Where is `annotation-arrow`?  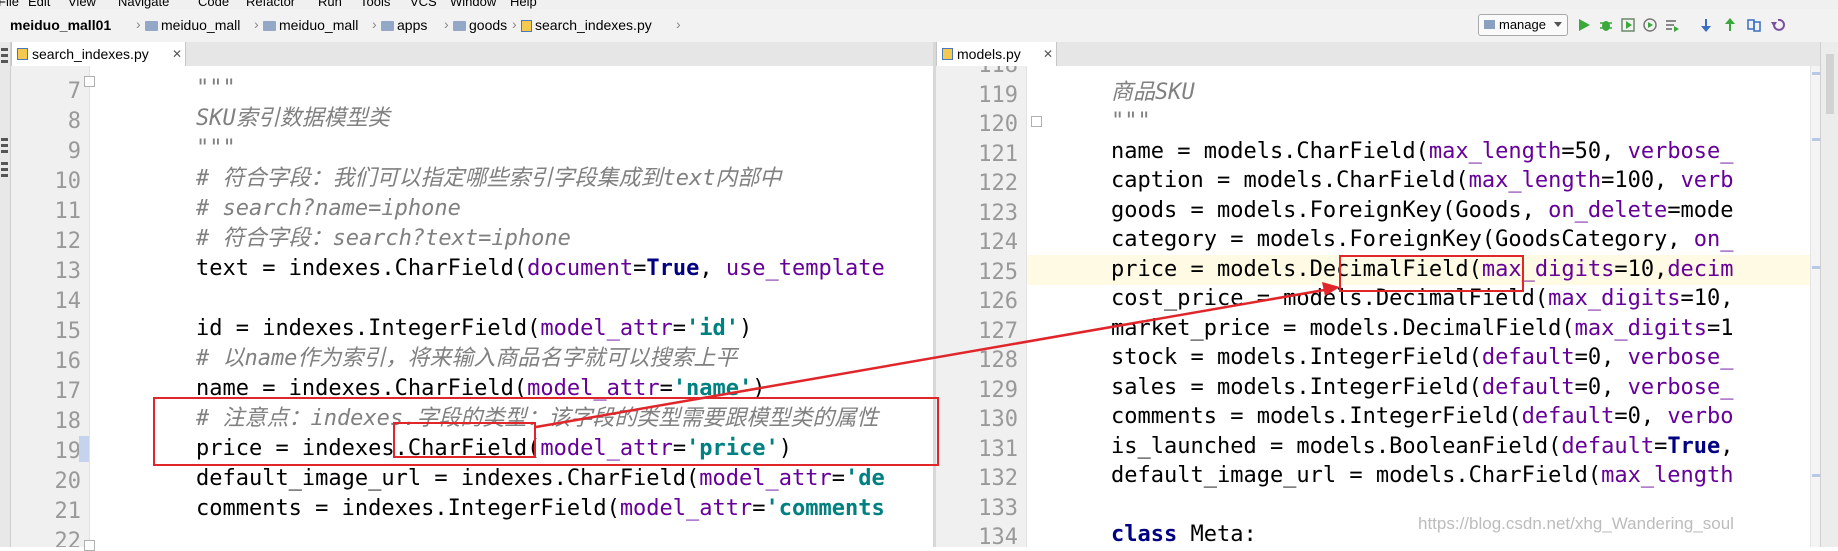
annotation-arrow is located at coordinates (937, 355).